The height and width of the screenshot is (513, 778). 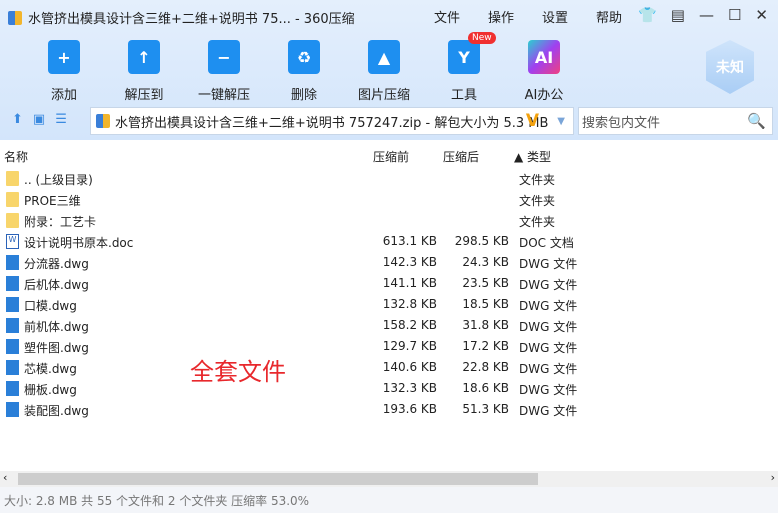 I want to click on ai-office-button: AI AI办公, so click(x=544, y=71).